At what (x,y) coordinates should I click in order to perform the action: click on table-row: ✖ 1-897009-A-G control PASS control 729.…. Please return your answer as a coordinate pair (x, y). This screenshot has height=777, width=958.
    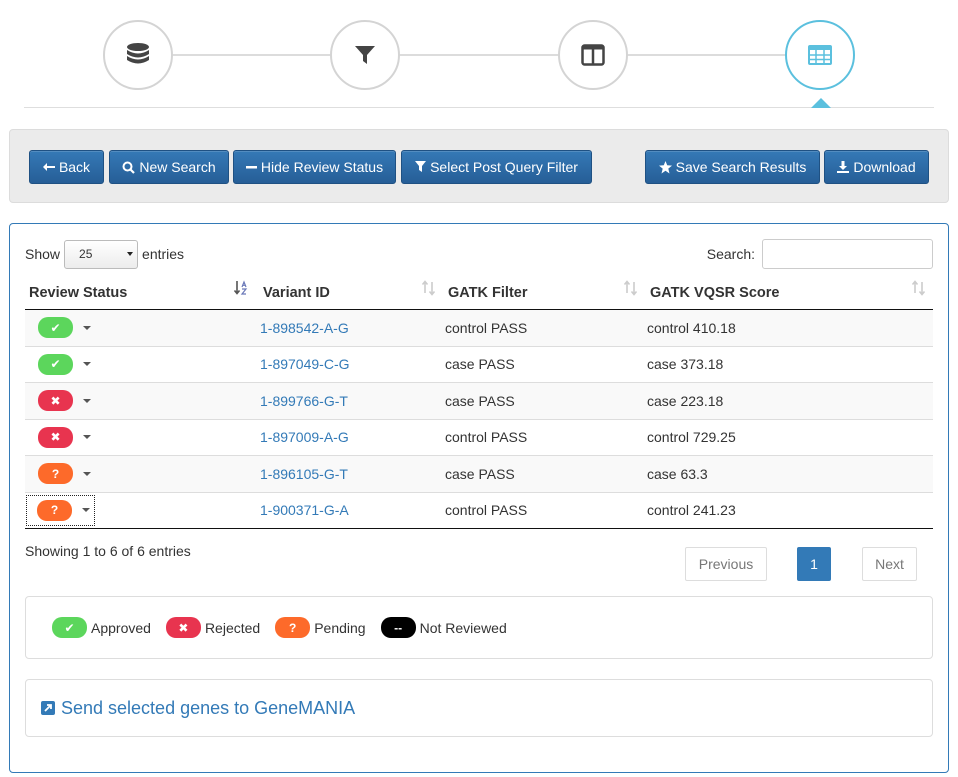
    Looking at the image, I should click on (479, 438).